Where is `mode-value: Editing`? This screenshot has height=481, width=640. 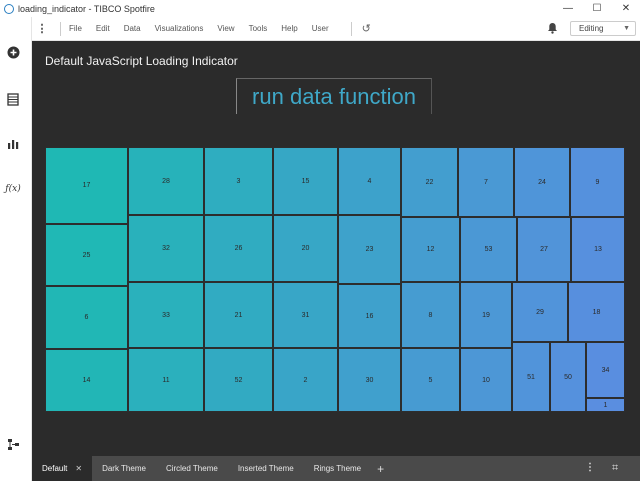 mode-value: Editing is located at coordinates (591, 28).